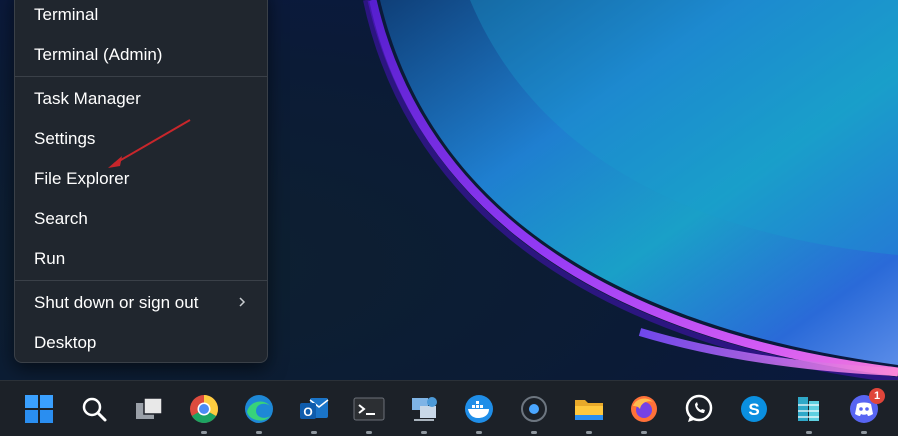 The width and height of the screenshot is (898, 436). I want to click on menu-item-search: Search, so click(141, 219).